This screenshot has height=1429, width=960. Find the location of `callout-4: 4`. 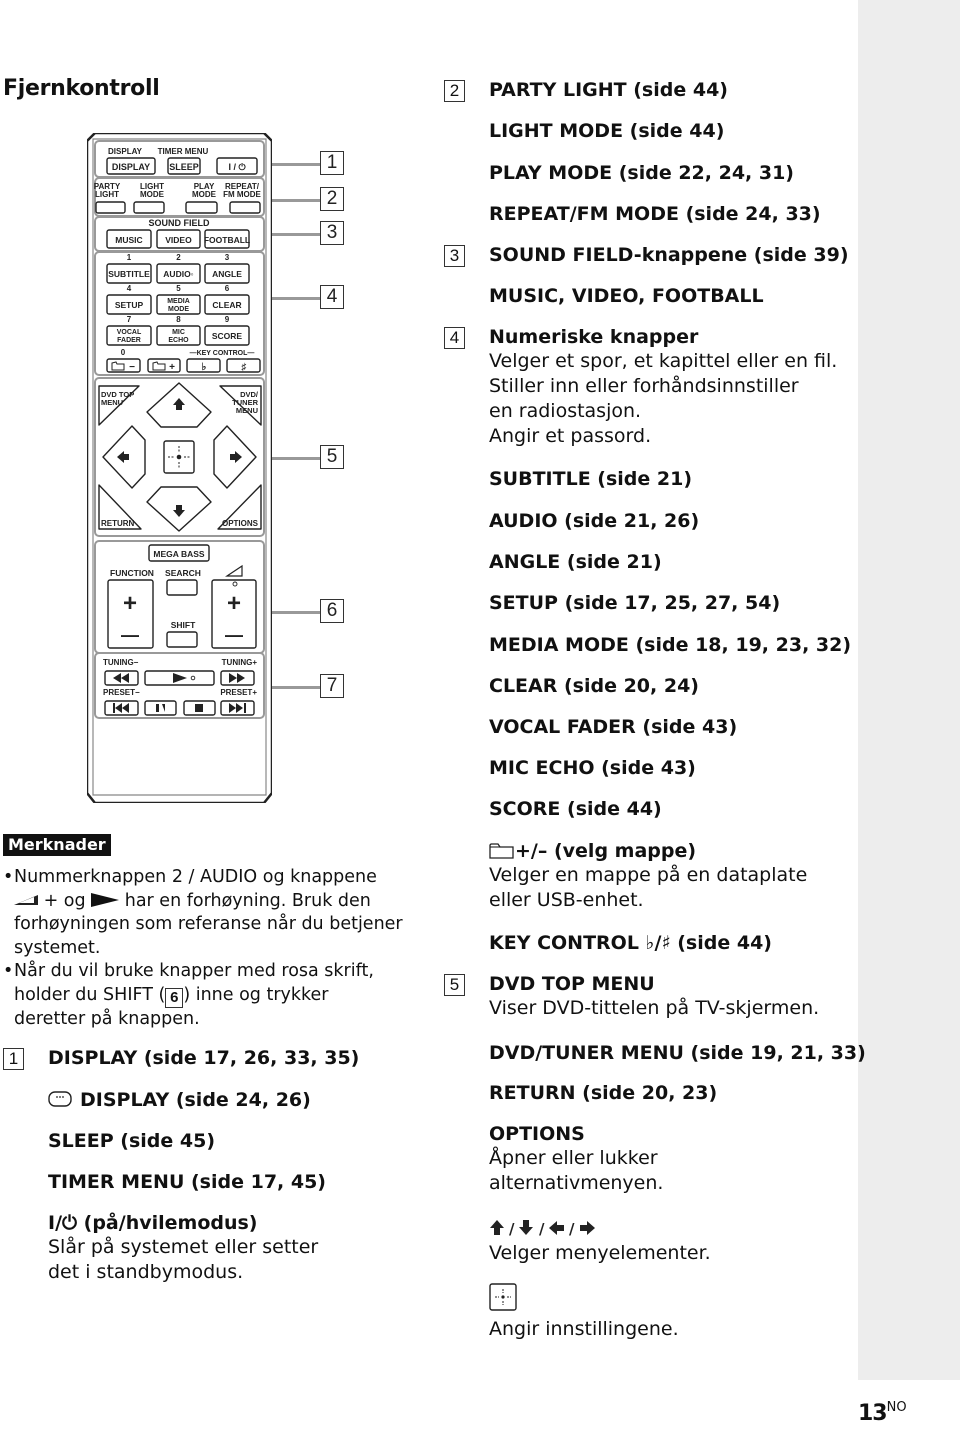

callout-4: 4 is located at coordinates (332, 297).